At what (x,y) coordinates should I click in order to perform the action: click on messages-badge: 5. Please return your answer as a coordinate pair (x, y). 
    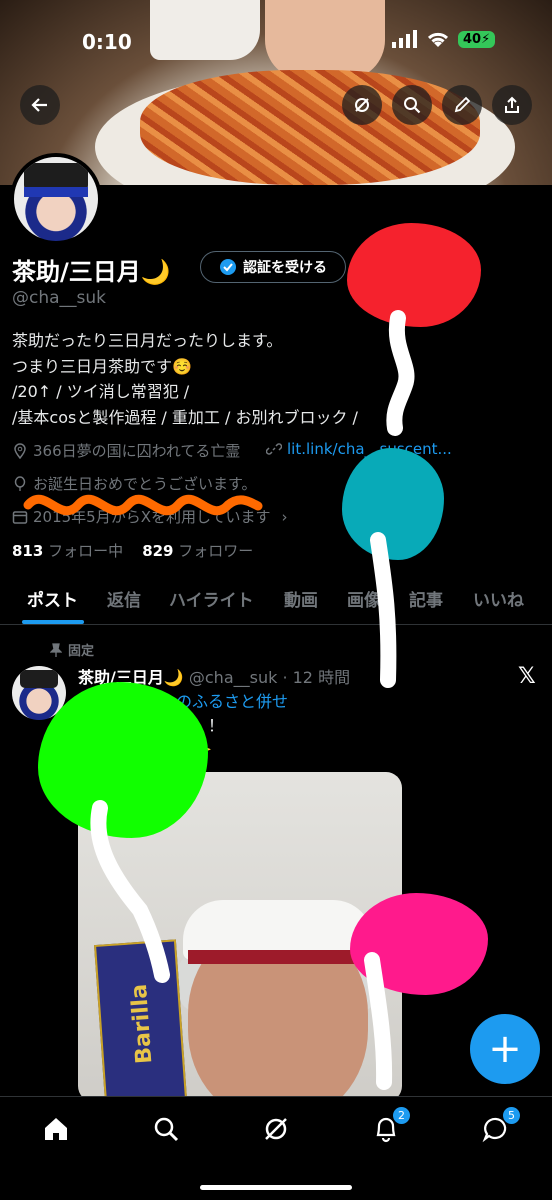
    Looking at the image, I should click on (511, 1115).